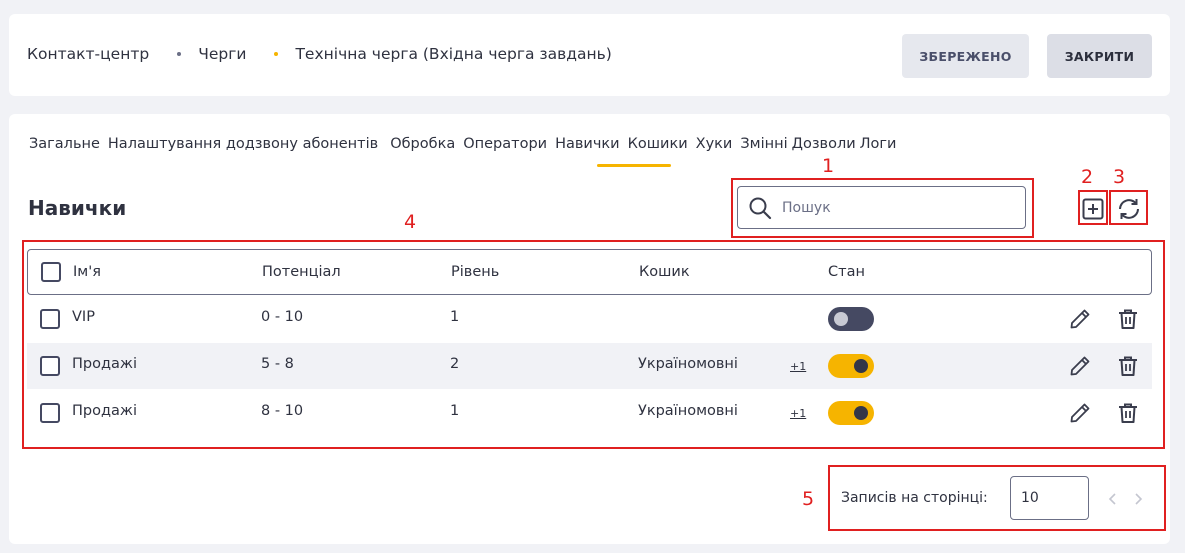 This screenshot has width=1185, height=553. I want to click on annotation-box-refresh, so click(1128, 207).